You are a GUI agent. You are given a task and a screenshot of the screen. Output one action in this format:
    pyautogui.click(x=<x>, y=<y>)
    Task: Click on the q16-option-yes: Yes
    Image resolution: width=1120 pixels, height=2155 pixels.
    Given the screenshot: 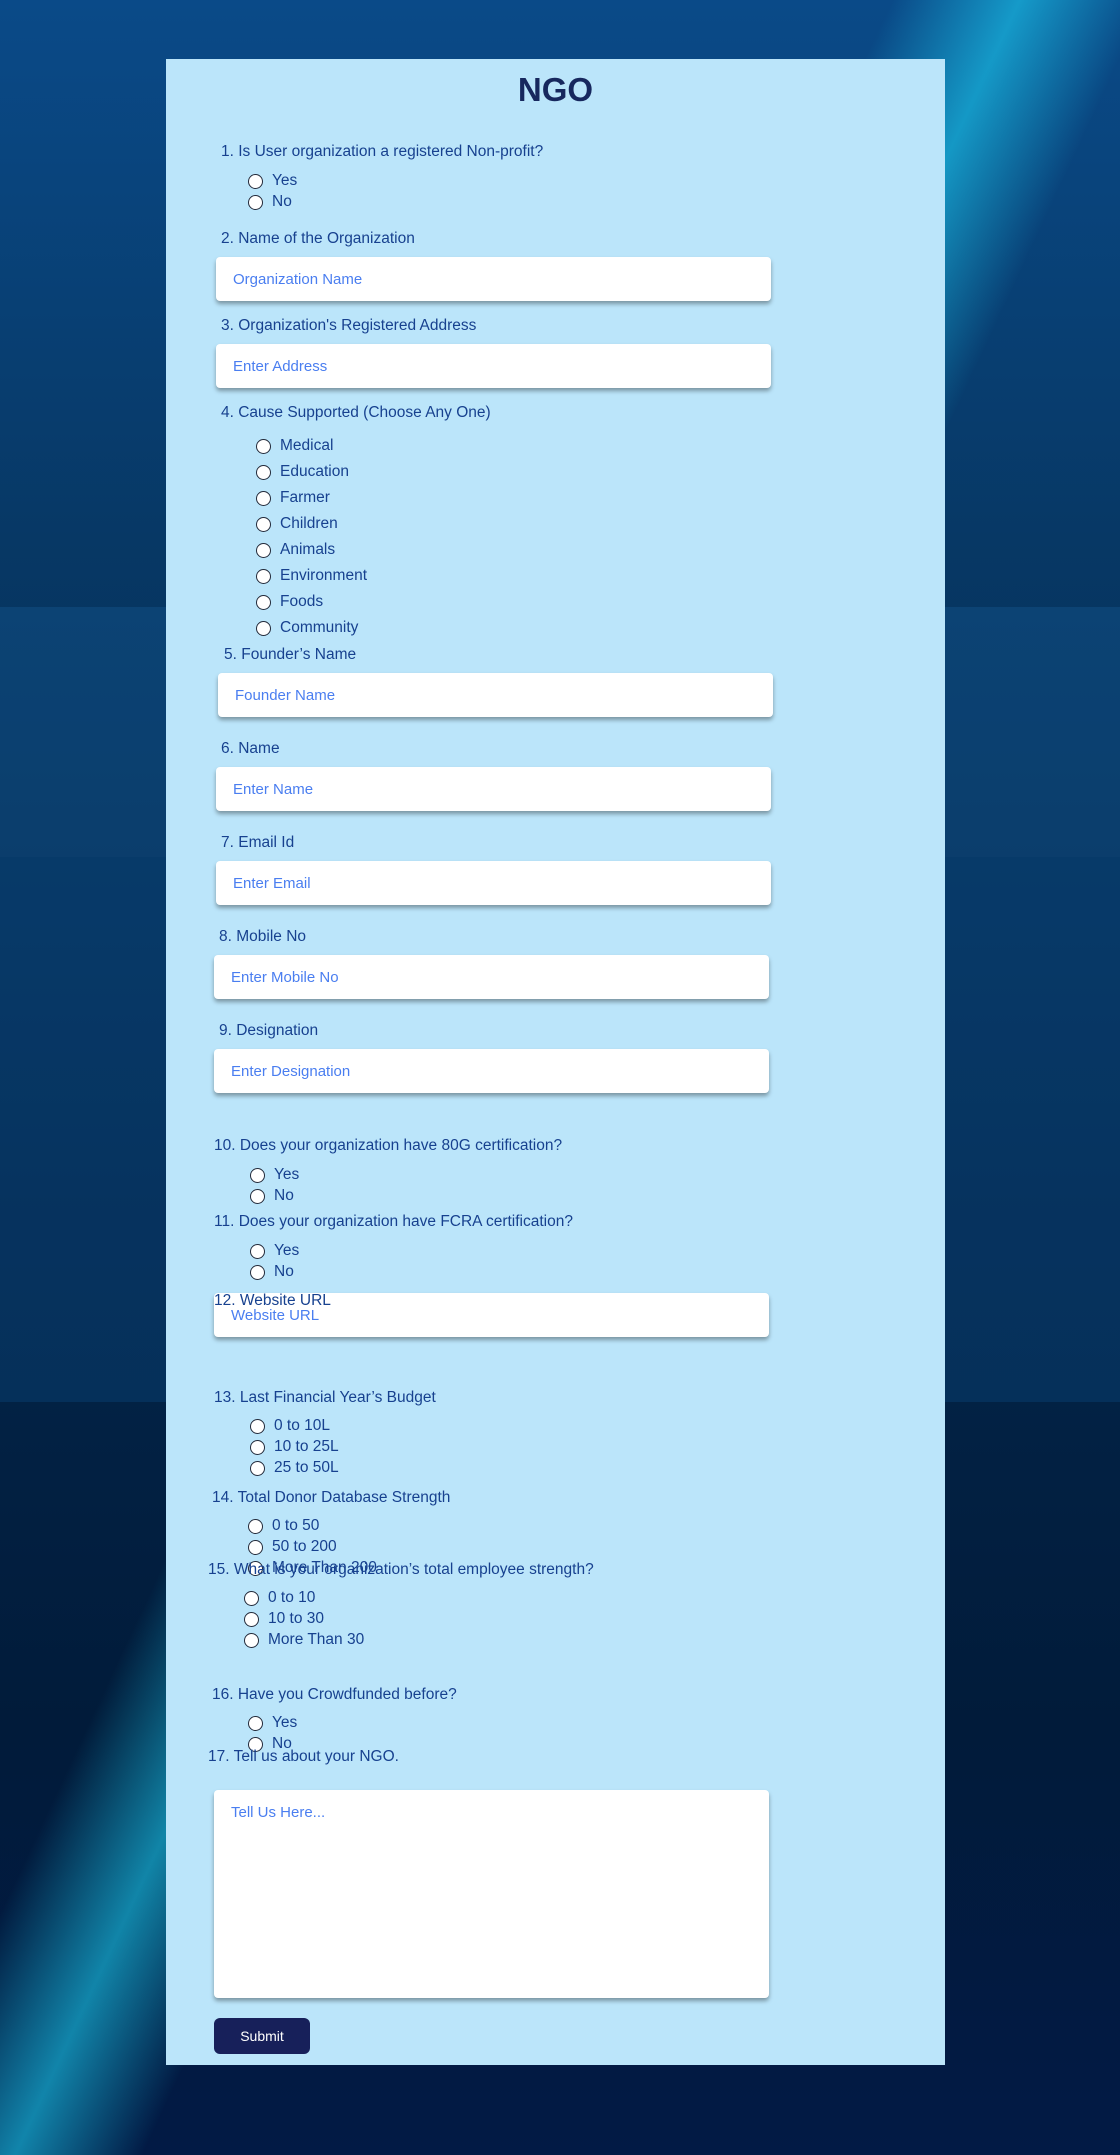 What is the action you would take?
    pyautogui.click(x=272, y=1723)
    